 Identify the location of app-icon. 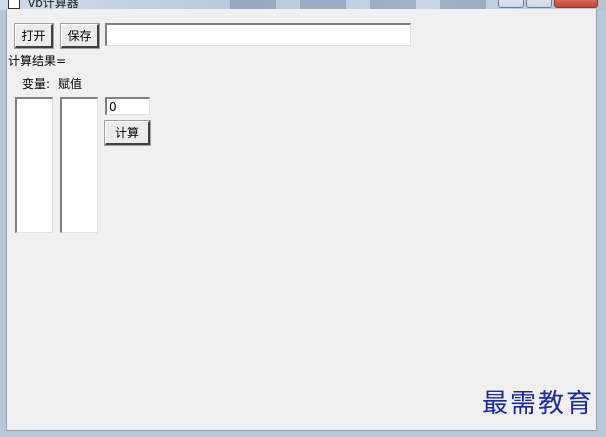
(14, 4).